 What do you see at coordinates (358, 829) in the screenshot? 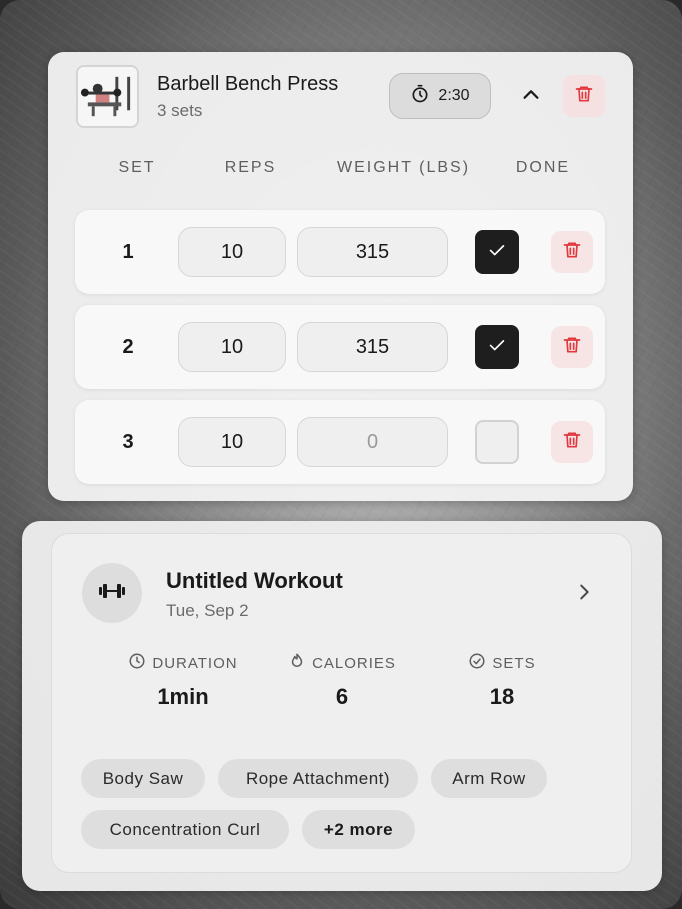
I see `more-tags-chip: +2 more` at bounding box center [358, 829].